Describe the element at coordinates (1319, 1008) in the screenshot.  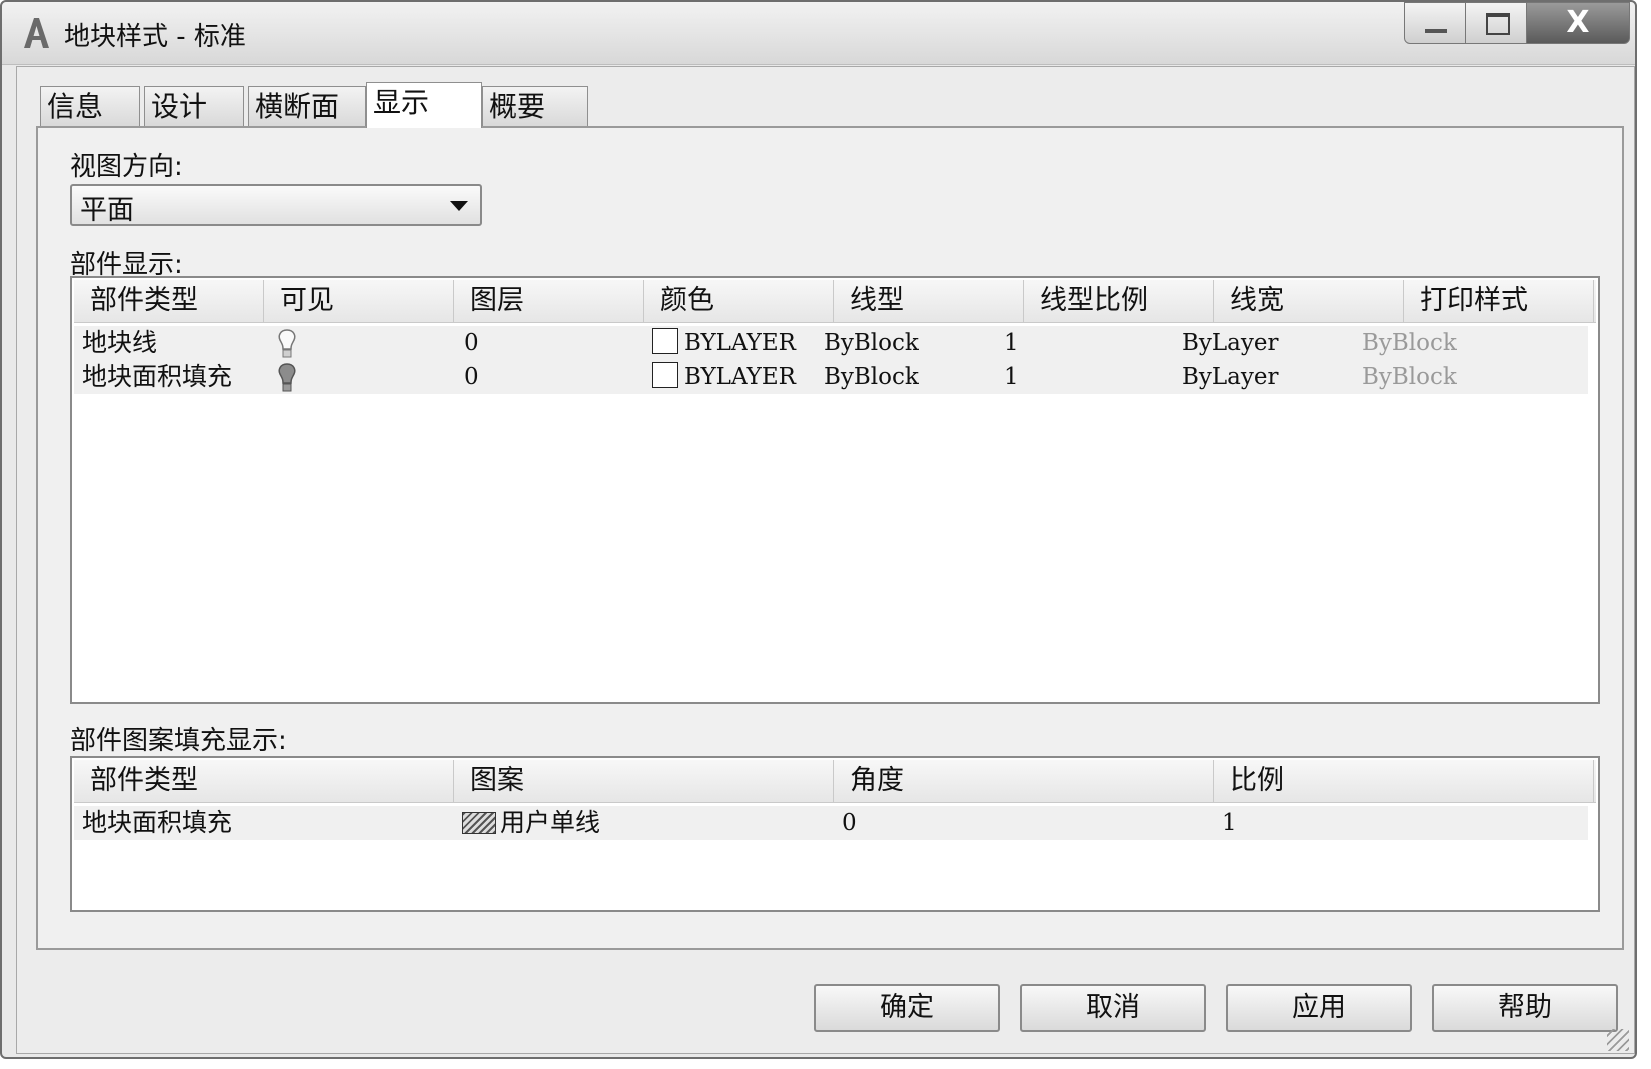
I see `apply-button: 应用` at that location.